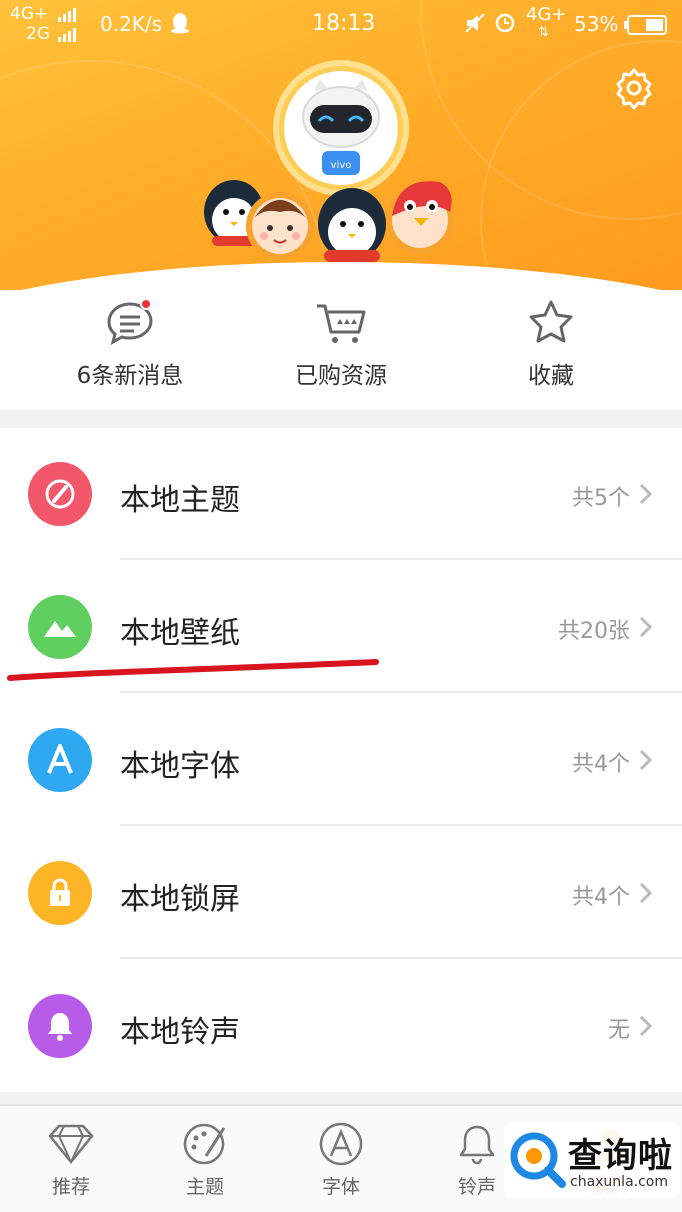  I want to click on brush-icon, so click(60, 494).